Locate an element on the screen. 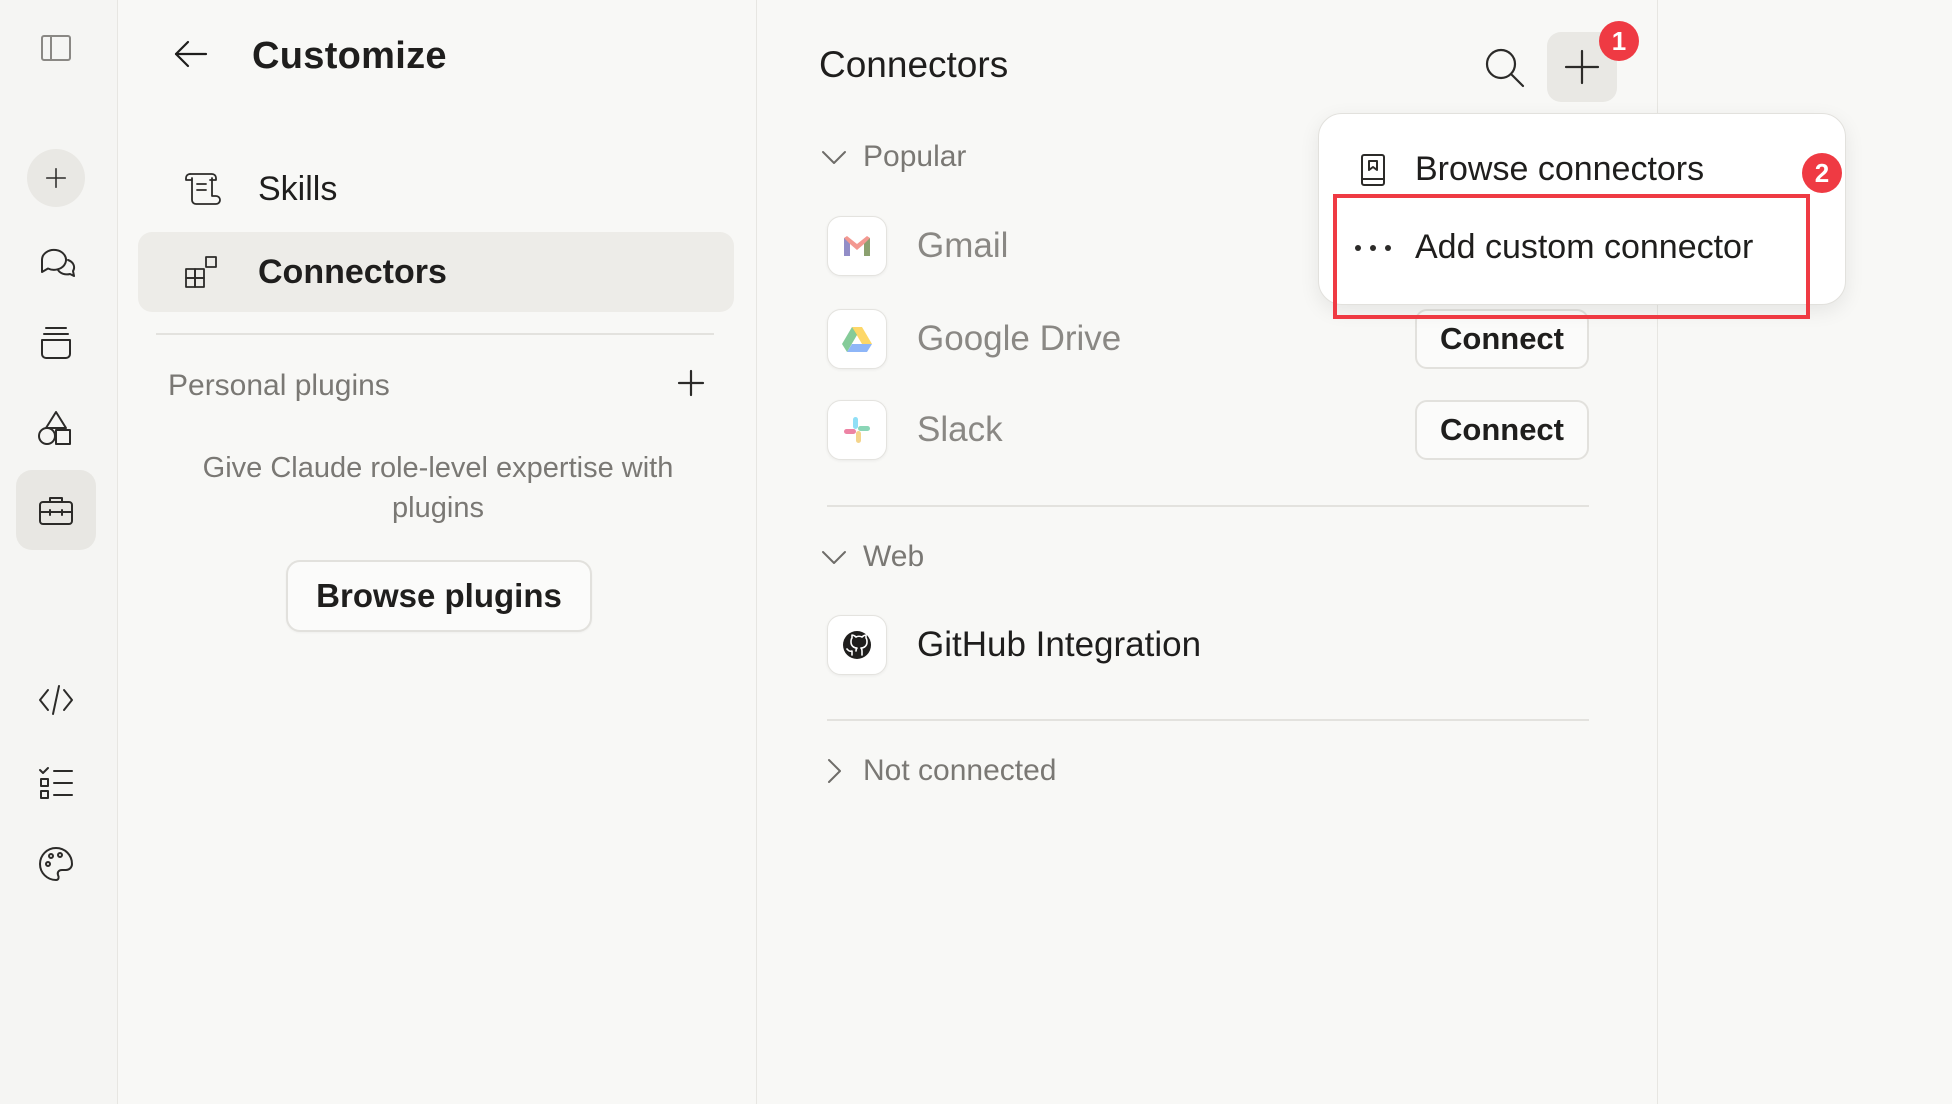 This screenshot has height=1104, width=1952. sidebar-toggle-icon is located at coordinates (56, 48).